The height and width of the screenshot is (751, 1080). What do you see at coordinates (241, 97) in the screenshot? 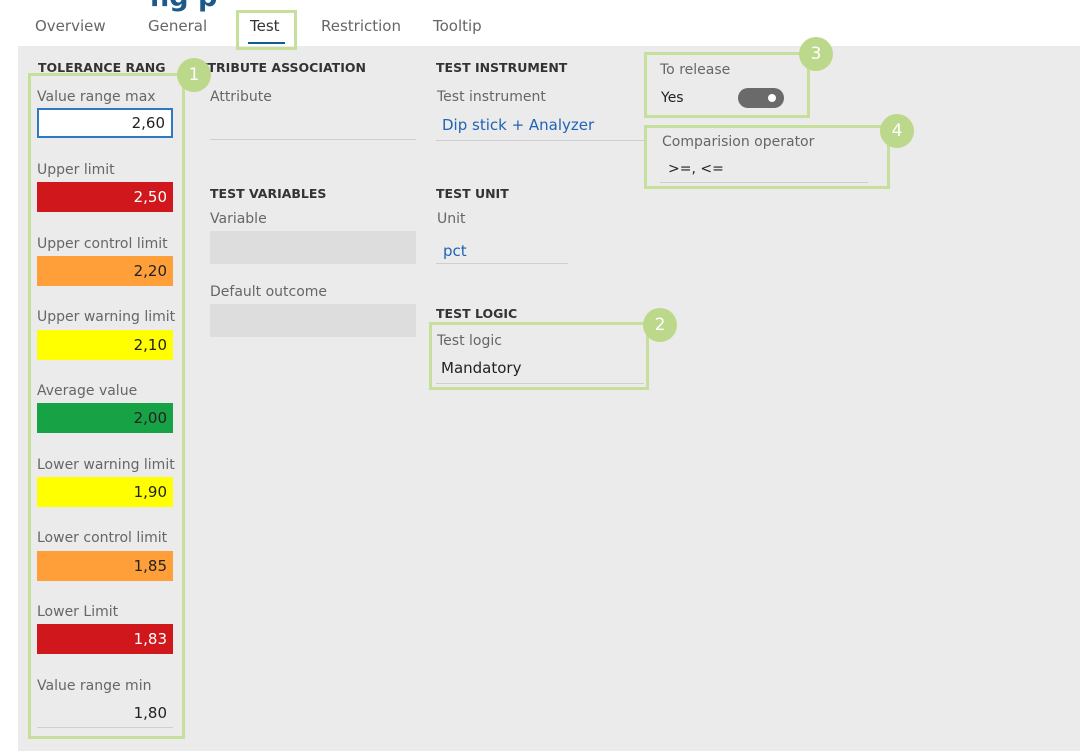
I see `attribute-label: Attribute` at bounding box center [241, 97].